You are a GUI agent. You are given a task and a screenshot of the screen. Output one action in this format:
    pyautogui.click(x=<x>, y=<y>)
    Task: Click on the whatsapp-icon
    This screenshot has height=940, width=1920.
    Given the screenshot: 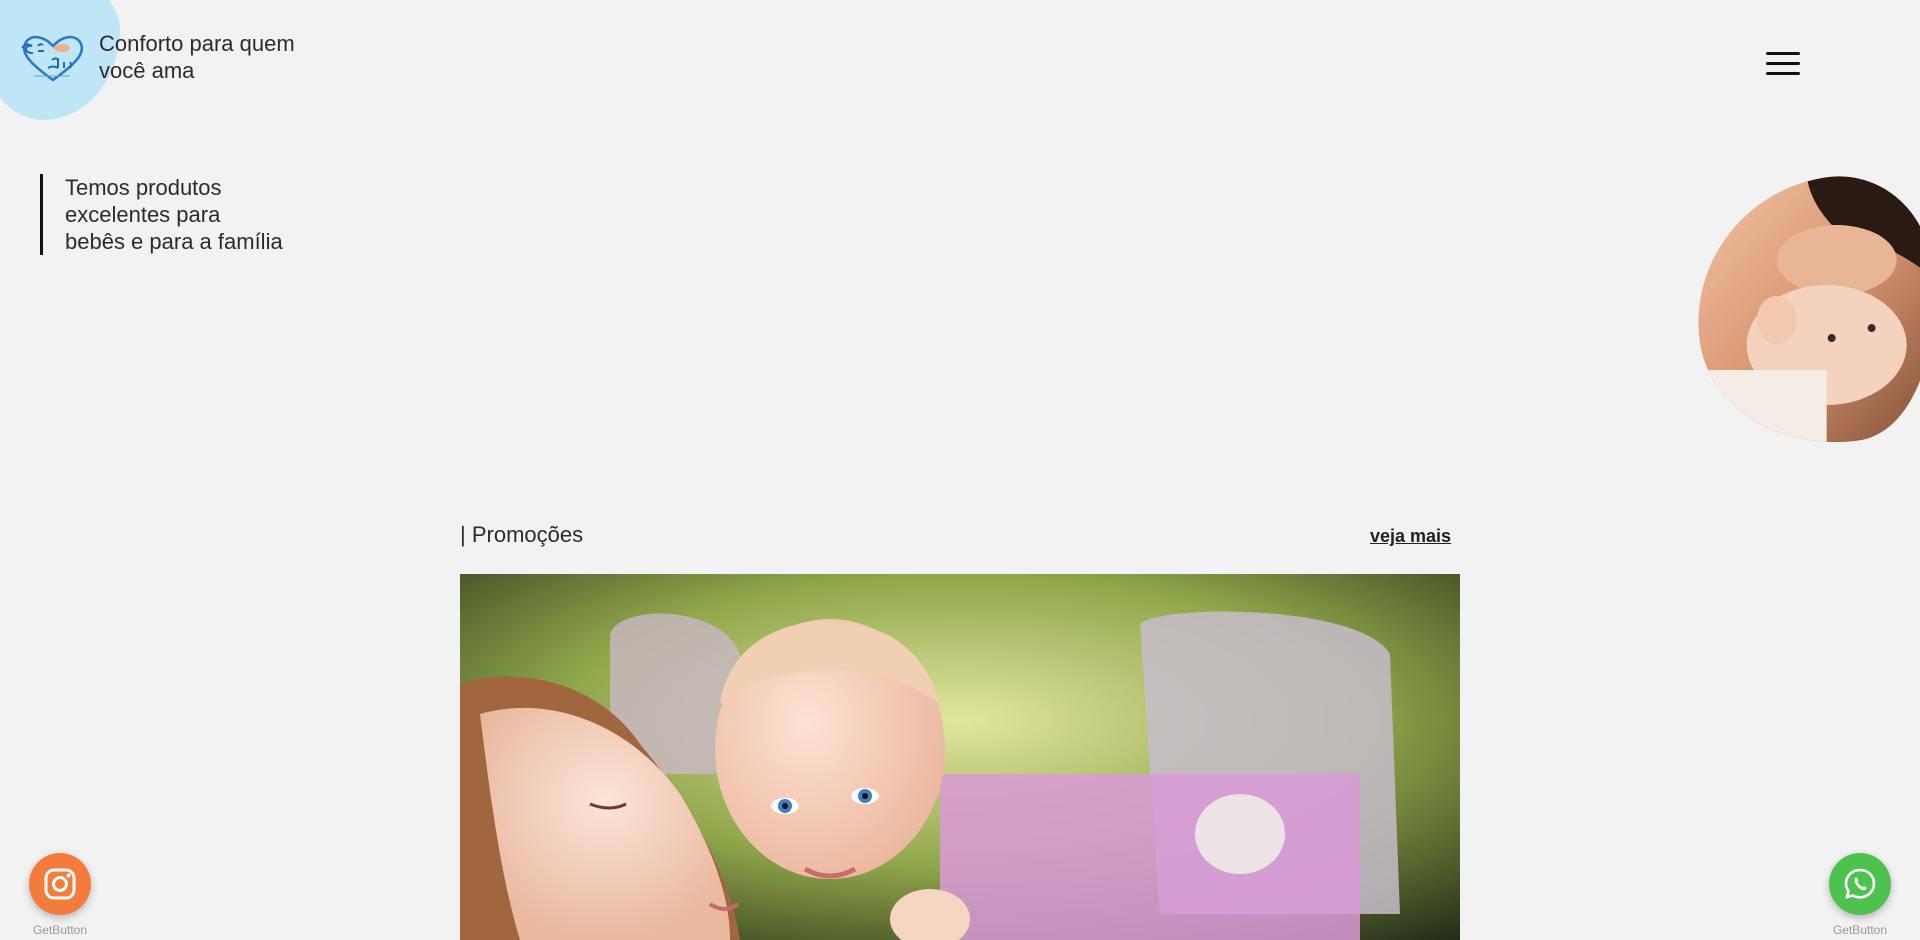 What is the action you would take?
    pyautogui.click(x=1860, y=883)
    